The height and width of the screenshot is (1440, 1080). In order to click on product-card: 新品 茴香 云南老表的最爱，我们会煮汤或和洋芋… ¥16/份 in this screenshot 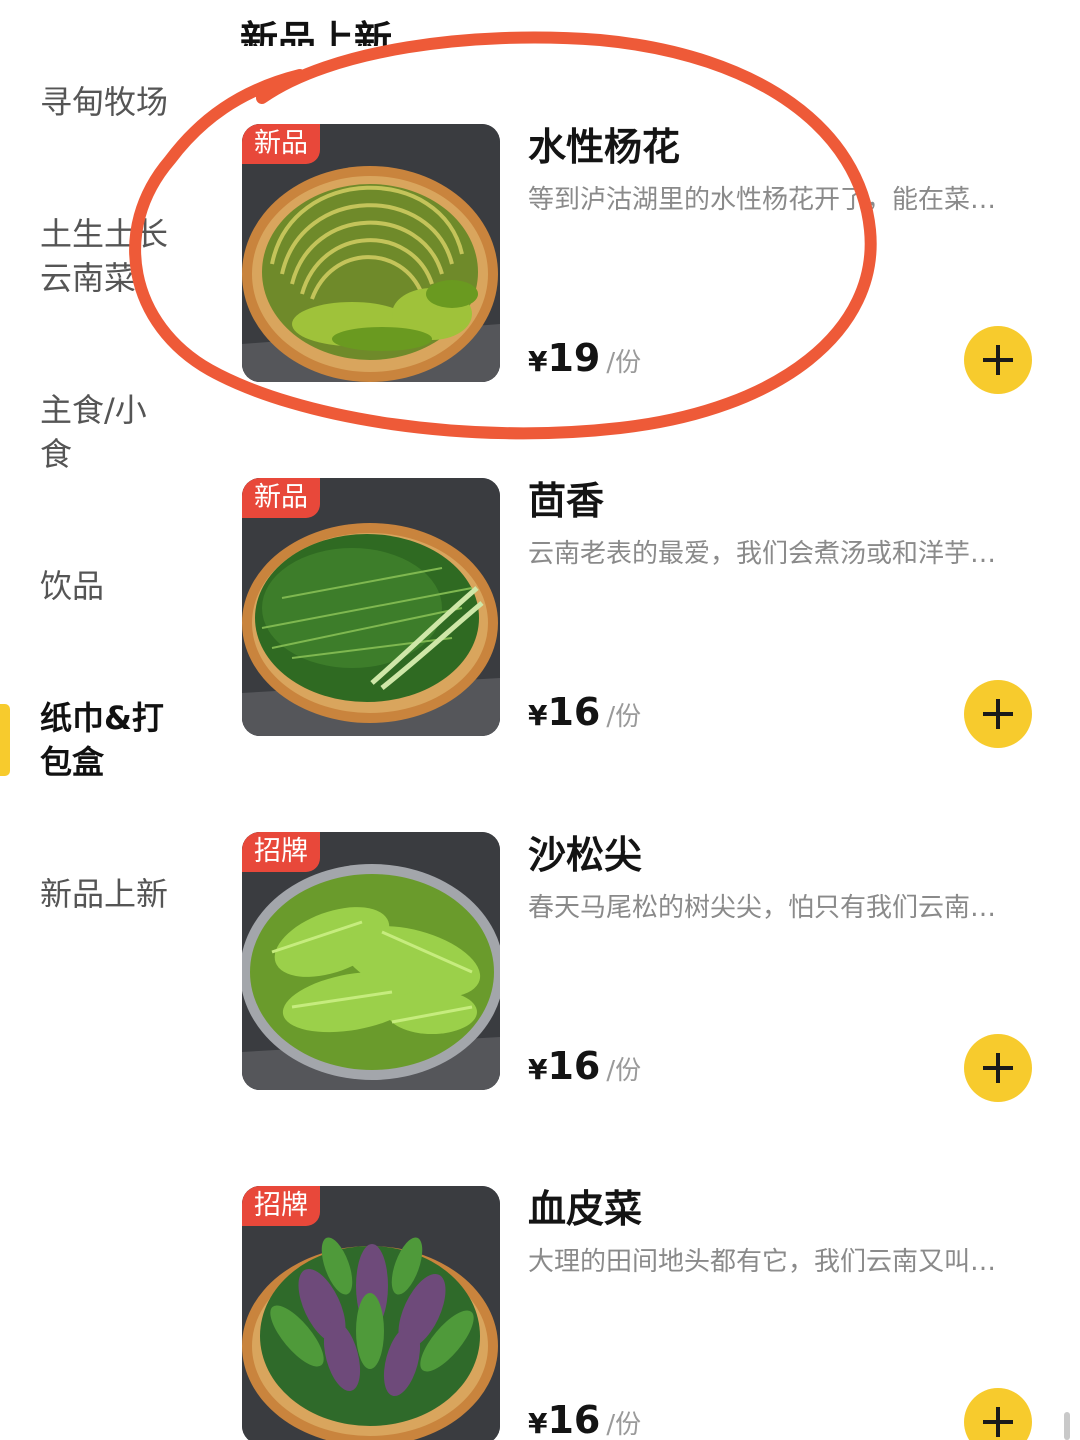, I will do `click(645, 613)`.